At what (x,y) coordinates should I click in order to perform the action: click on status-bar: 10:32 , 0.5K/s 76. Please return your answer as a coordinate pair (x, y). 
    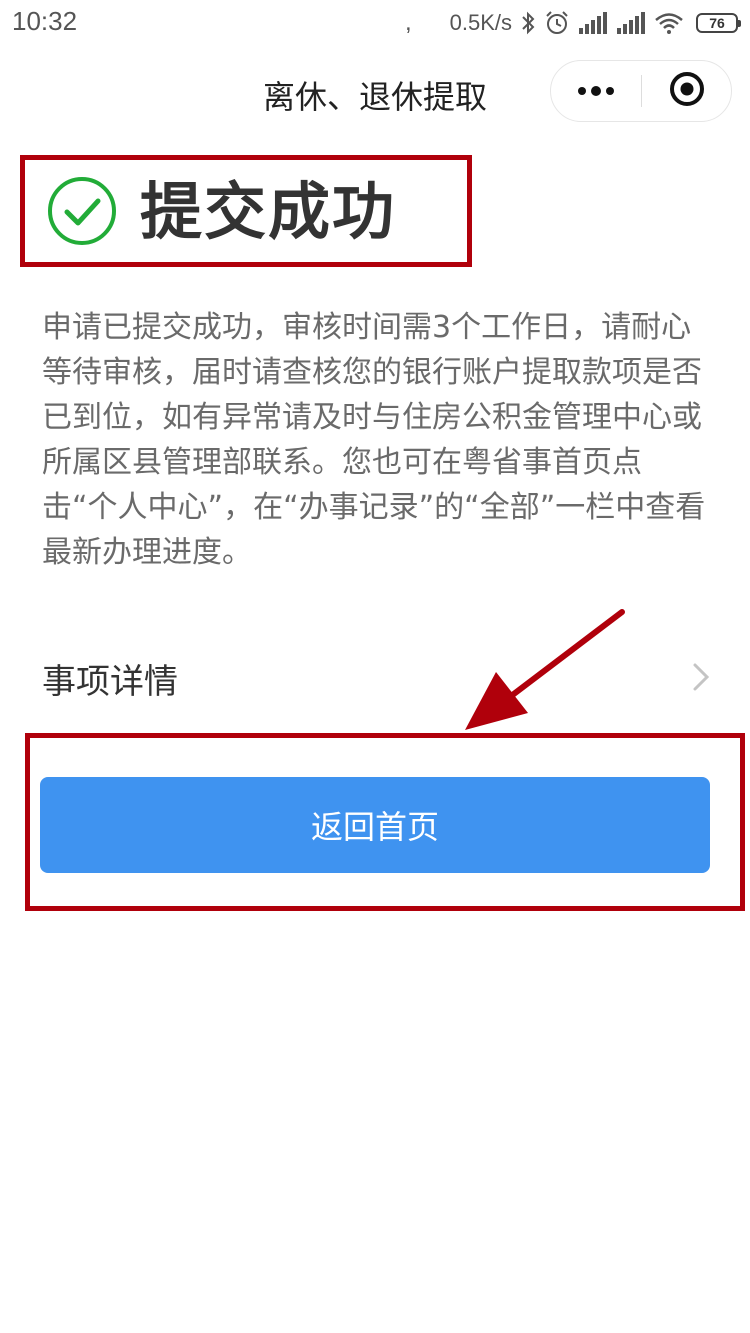
    Looking at the image, I should click on (375, 24).